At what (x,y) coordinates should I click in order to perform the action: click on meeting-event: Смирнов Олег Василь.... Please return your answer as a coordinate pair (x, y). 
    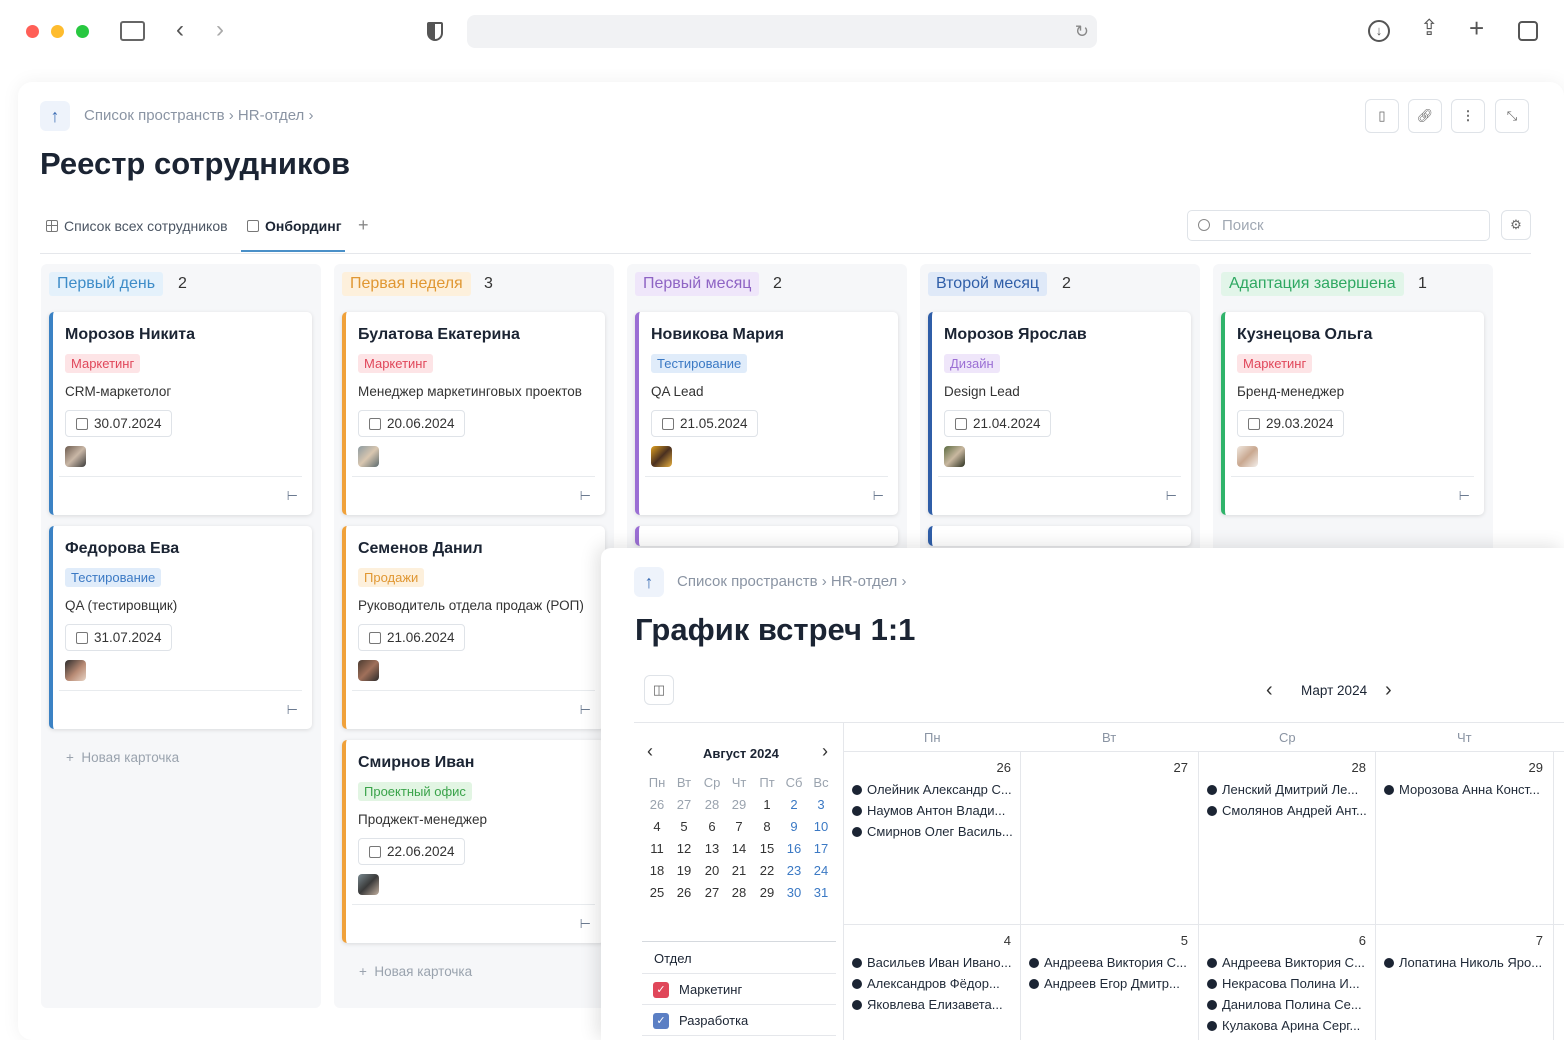
    Looking at the image, I should click on (934, 831).